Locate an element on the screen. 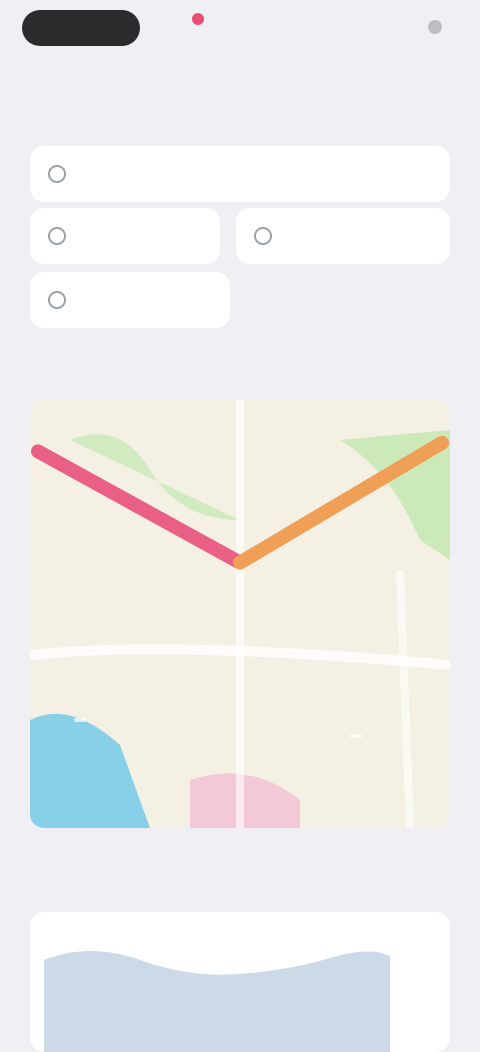  elevation-chart is located at coordinates (217, 1001).